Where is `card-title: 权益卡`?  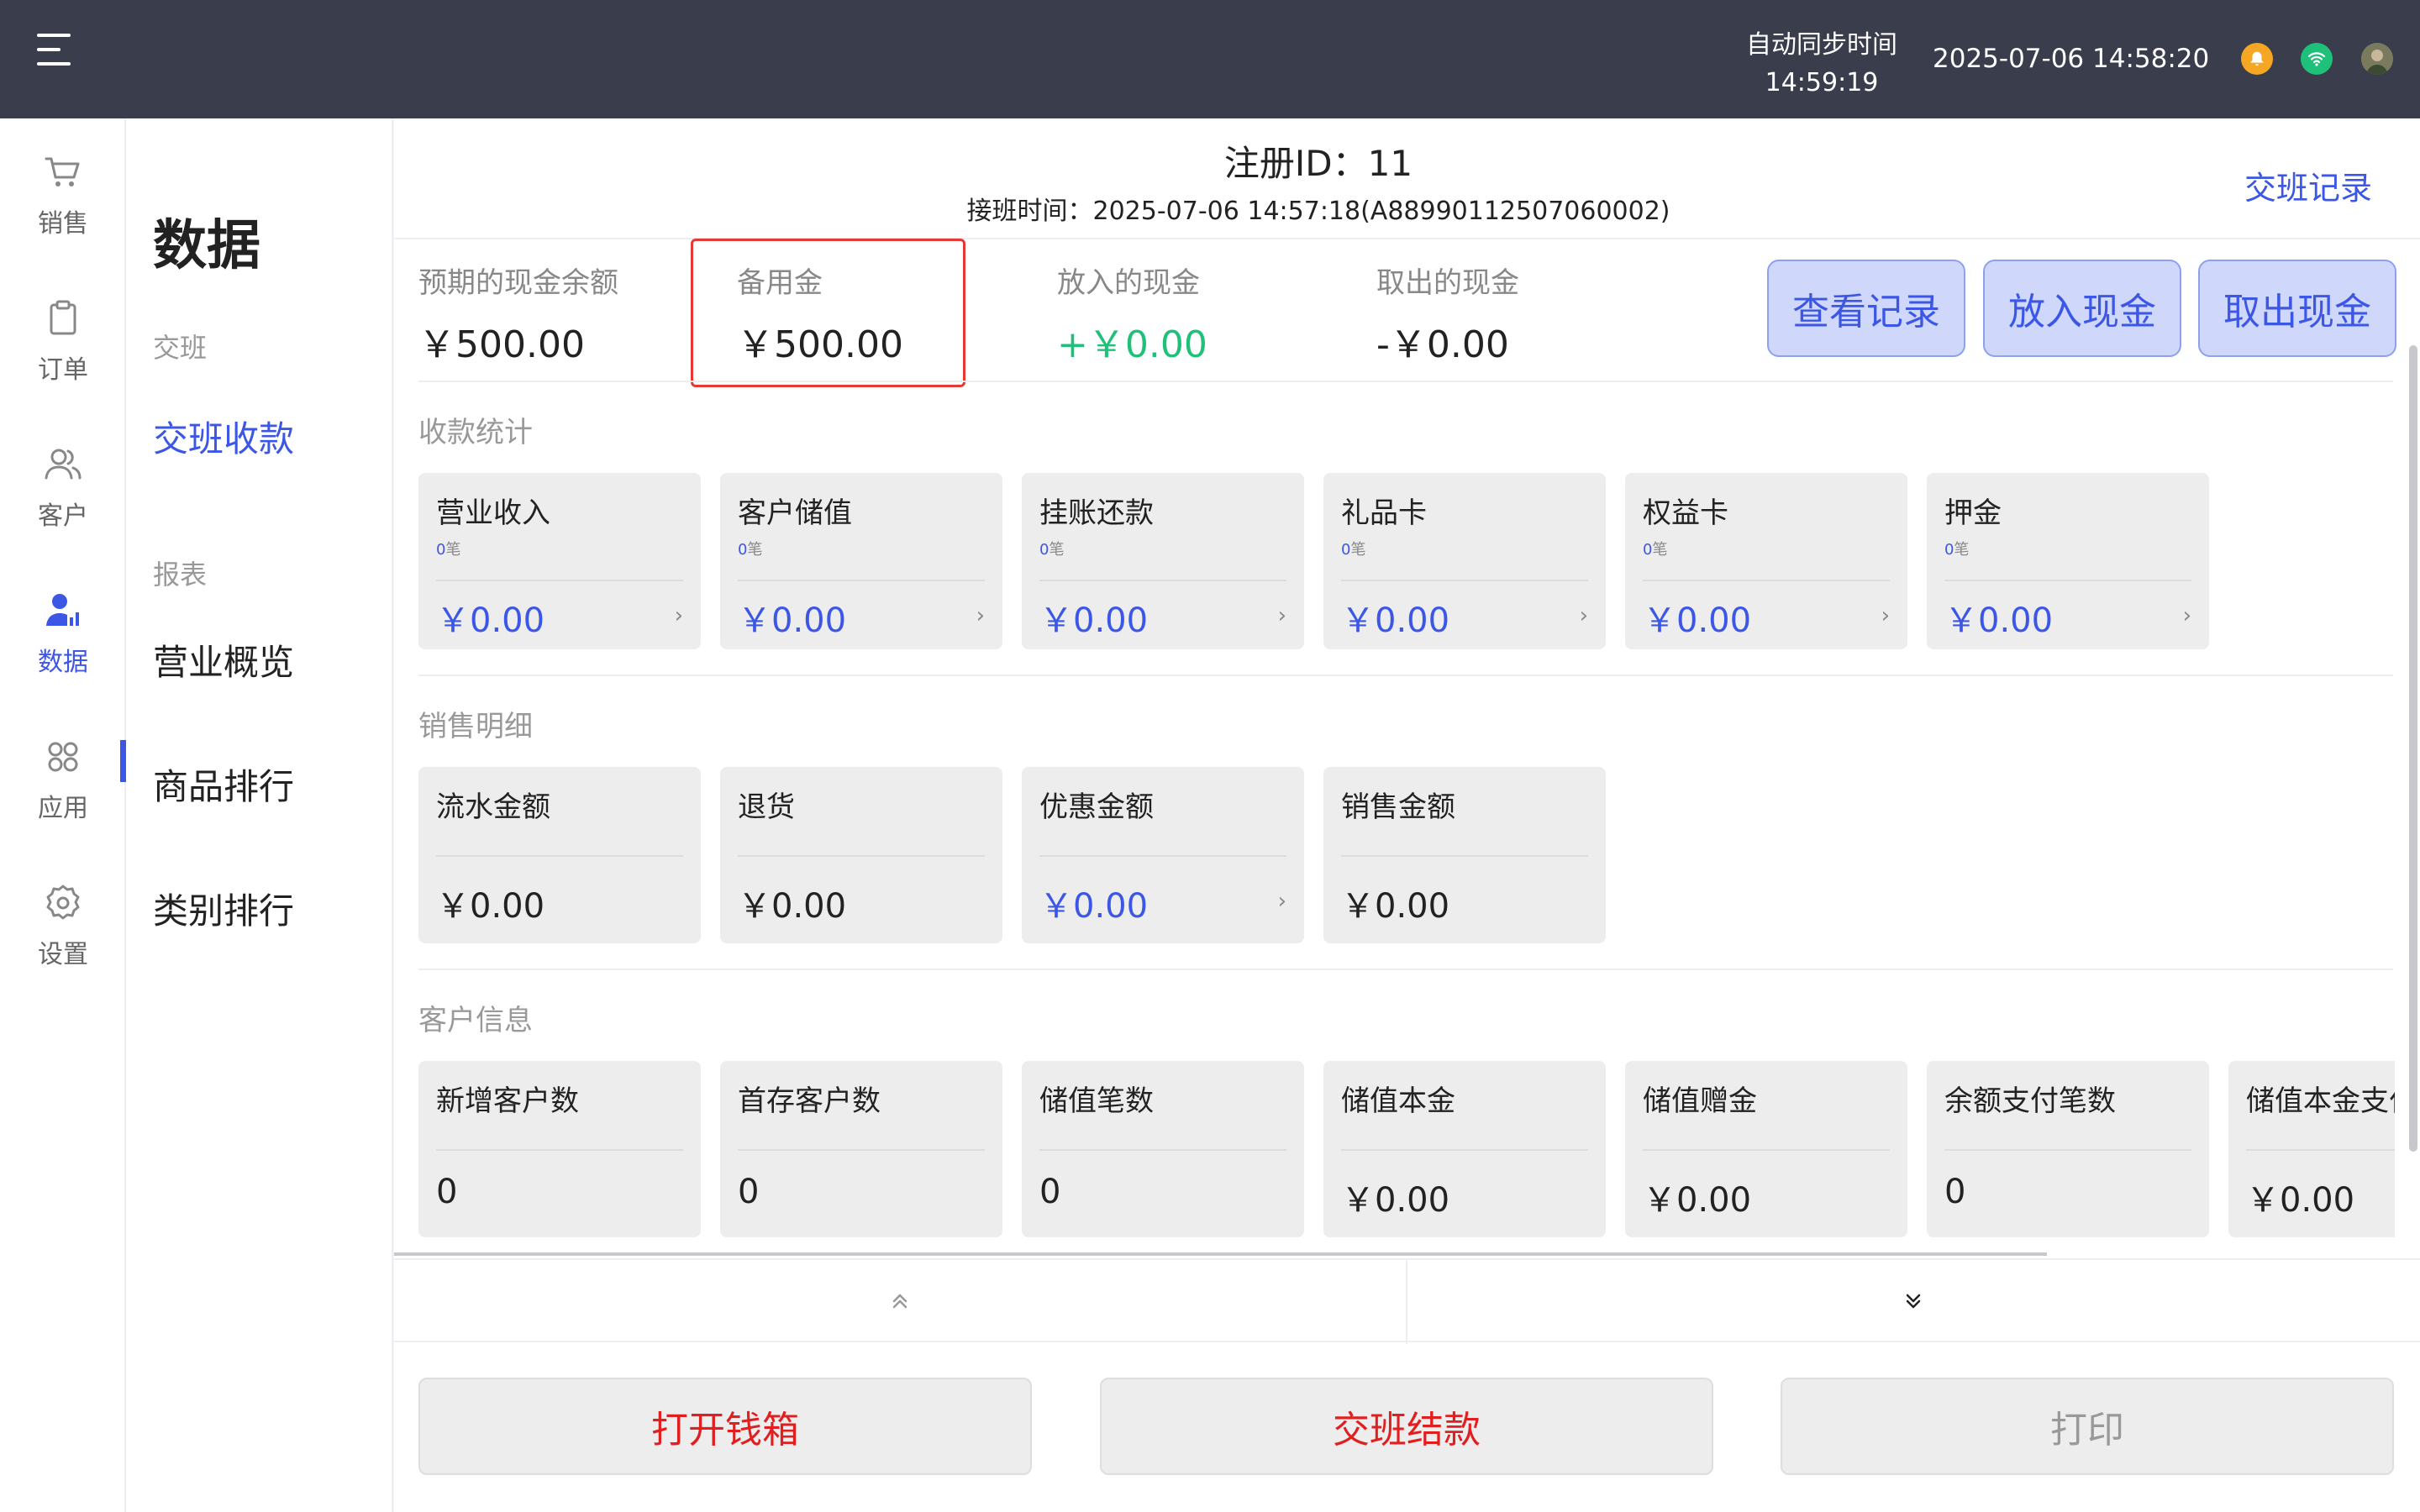 card-title: 权益卡 is located at coordinates (1685, 513).